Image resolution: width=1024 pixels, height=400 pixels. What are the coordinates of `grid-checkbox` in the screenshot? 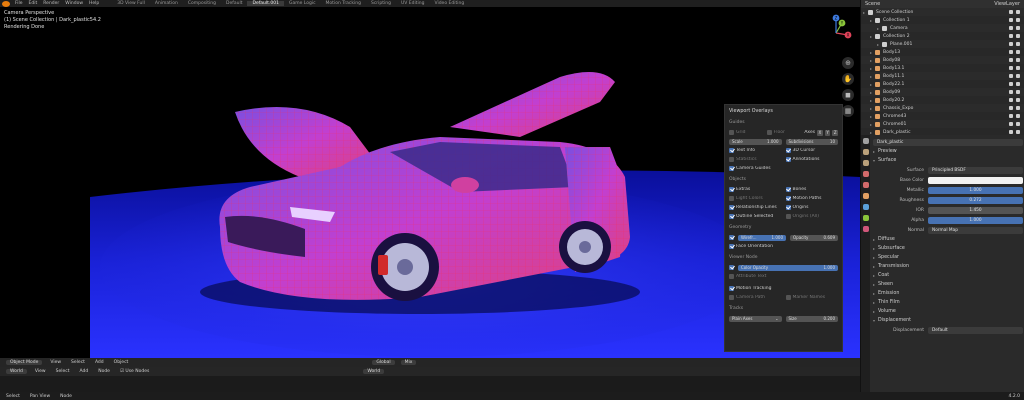 It's located at (731, 132).